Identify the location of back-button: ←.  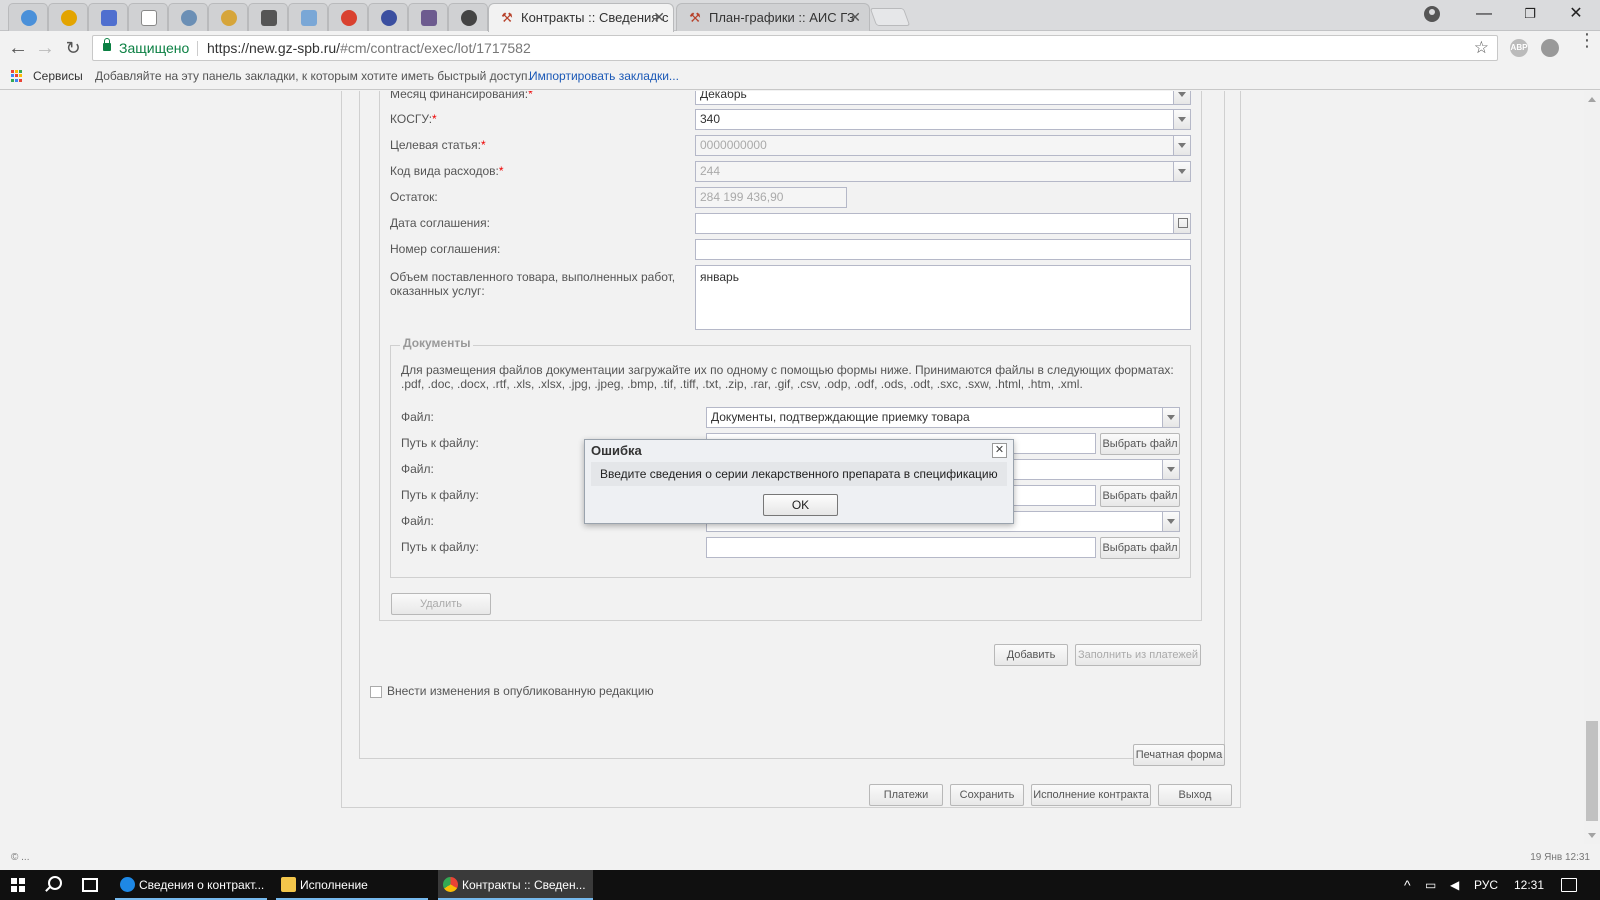
(18, 48).